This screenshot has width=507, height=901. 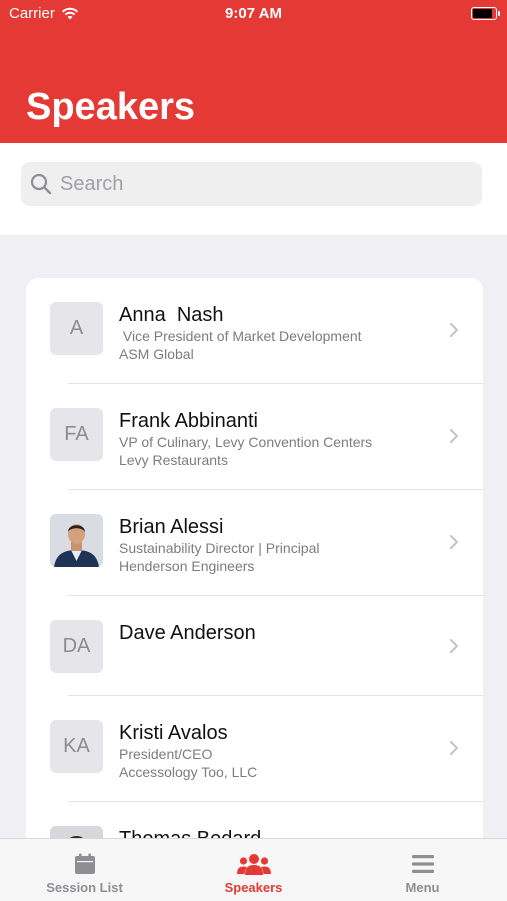 I want to click on speaker-company: ASM Global, so click(x=156, y=354).